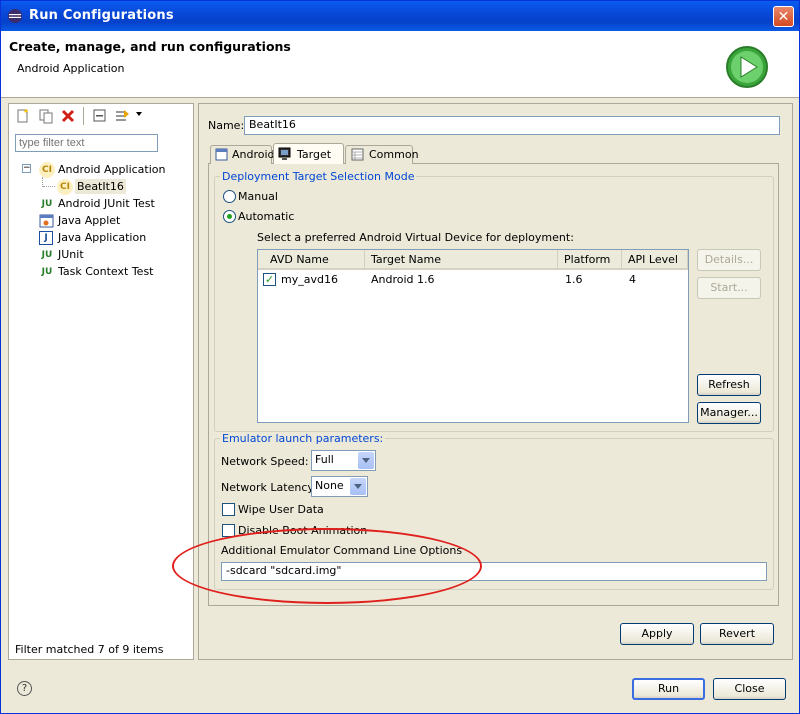 The height and width of the screenshot is (714, 800). What do you see at coordinates (123, 116) in the screenshot?
I see `filter-icon` at bounding box center [123, 116].